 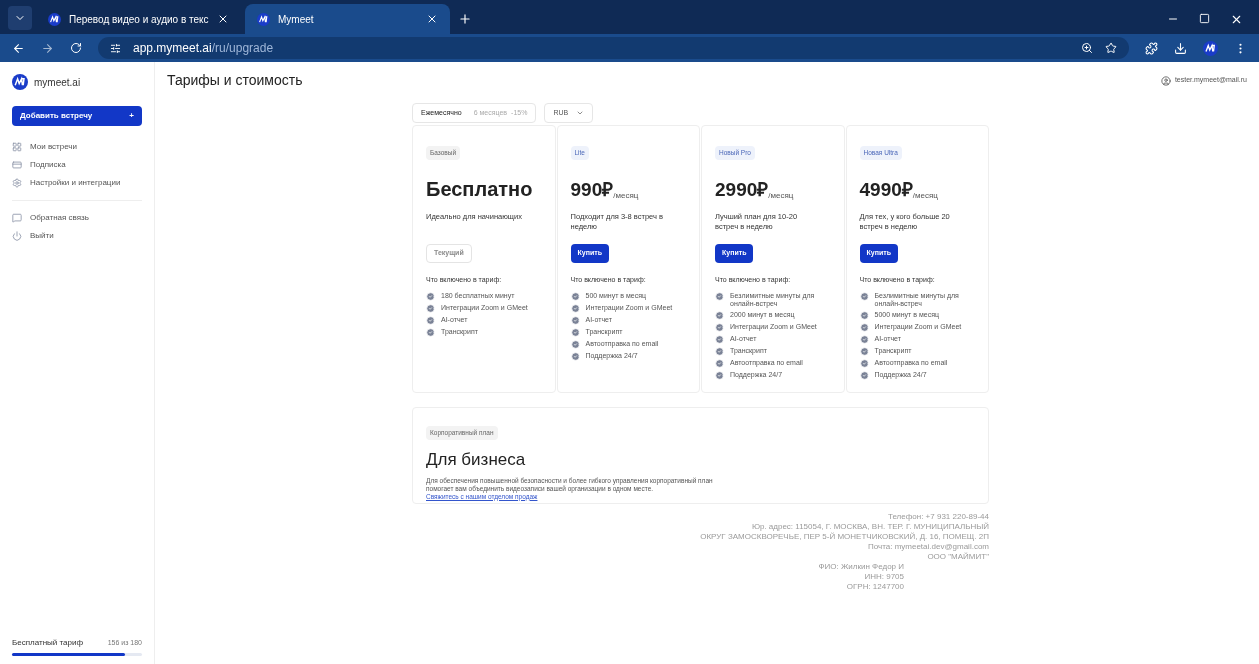 What do you see at coordinates (1165, 80) in the screenshot?
I see `user-icon` at bounding box center [1165, 80].